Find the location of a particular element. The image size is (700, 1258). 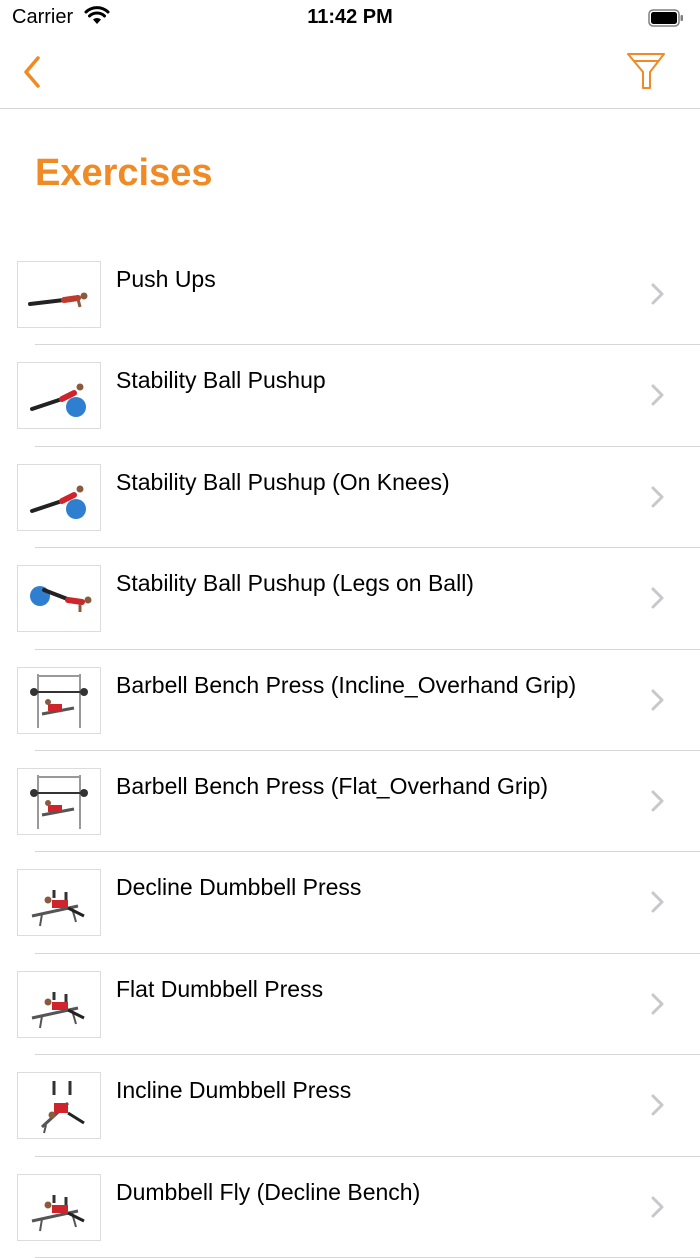

exercise-row: Incline Dumbbell Press is located at coordinates (350, 1106).